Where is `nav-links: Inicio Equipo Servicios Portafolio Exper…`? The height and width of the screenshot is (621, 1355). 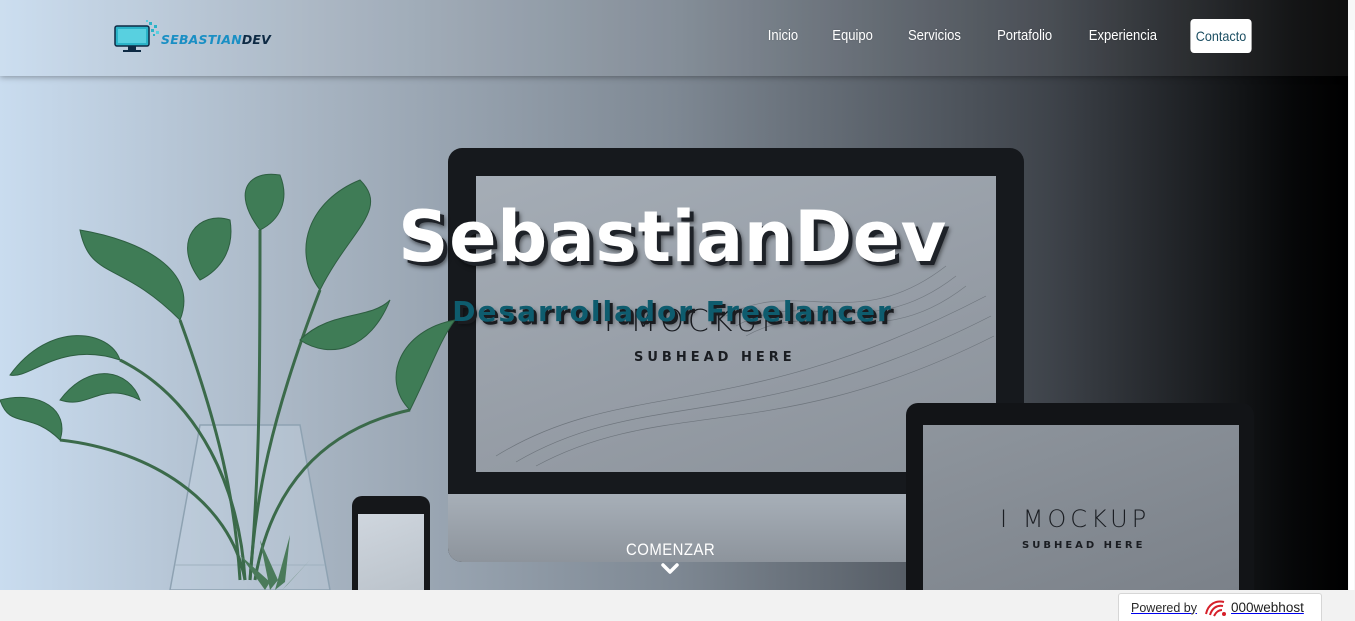
nav-links: Inicio Equipo Servicios Portafolio Exper… is located at coordinates (995, 36).